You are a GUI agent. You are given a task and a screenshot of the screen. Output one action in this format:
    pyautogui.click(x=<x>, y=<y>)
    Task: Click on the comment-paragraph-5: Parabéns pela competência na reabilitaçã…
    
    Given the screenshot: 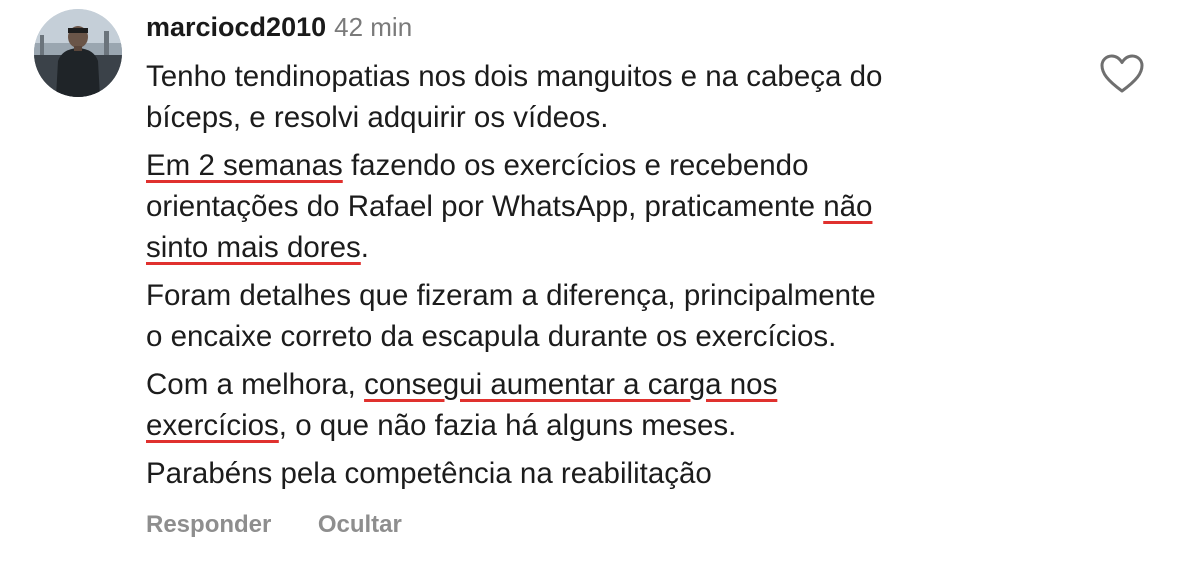 What is the action you would take?
    pyautogui.click(x=596, y=473)
    